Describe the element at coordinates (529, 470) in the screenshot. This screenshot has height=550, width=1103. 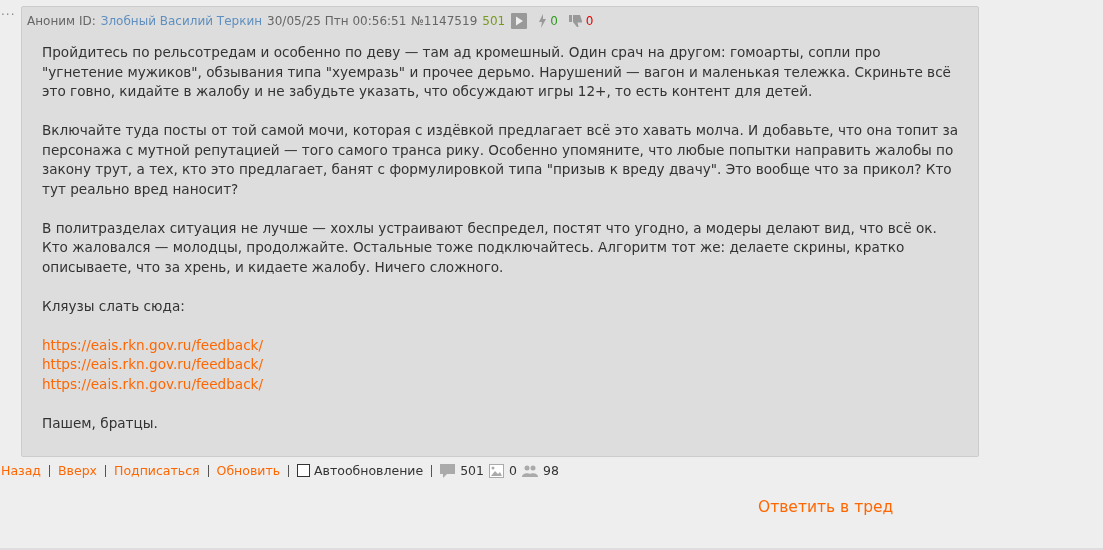
I see `users-icon` at that location.